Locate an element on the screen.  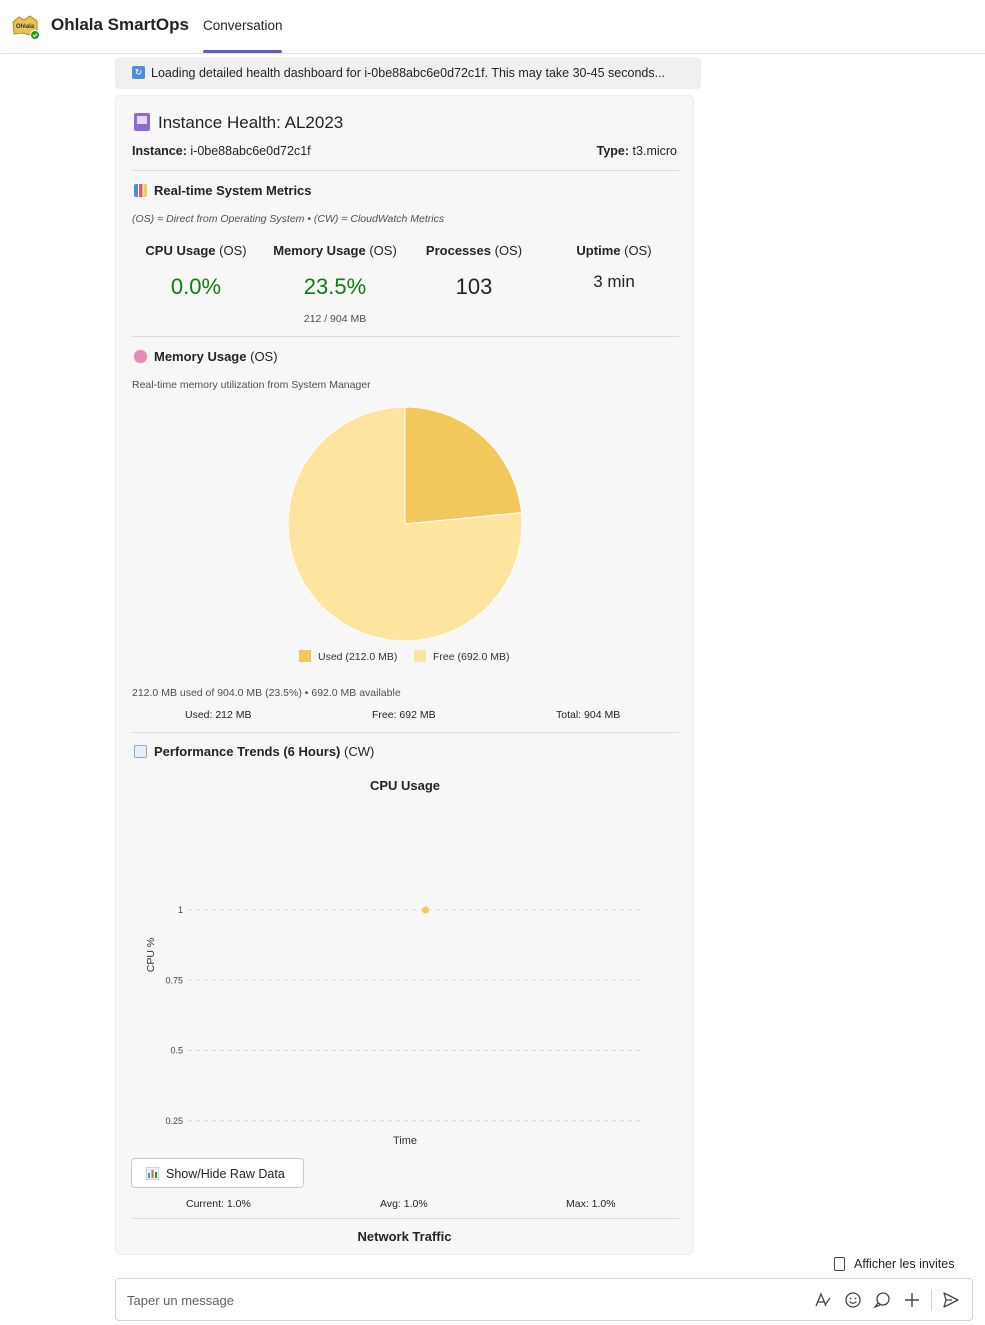
instance-type-row: Type: t3.micro is located at coordinates (637, 151).